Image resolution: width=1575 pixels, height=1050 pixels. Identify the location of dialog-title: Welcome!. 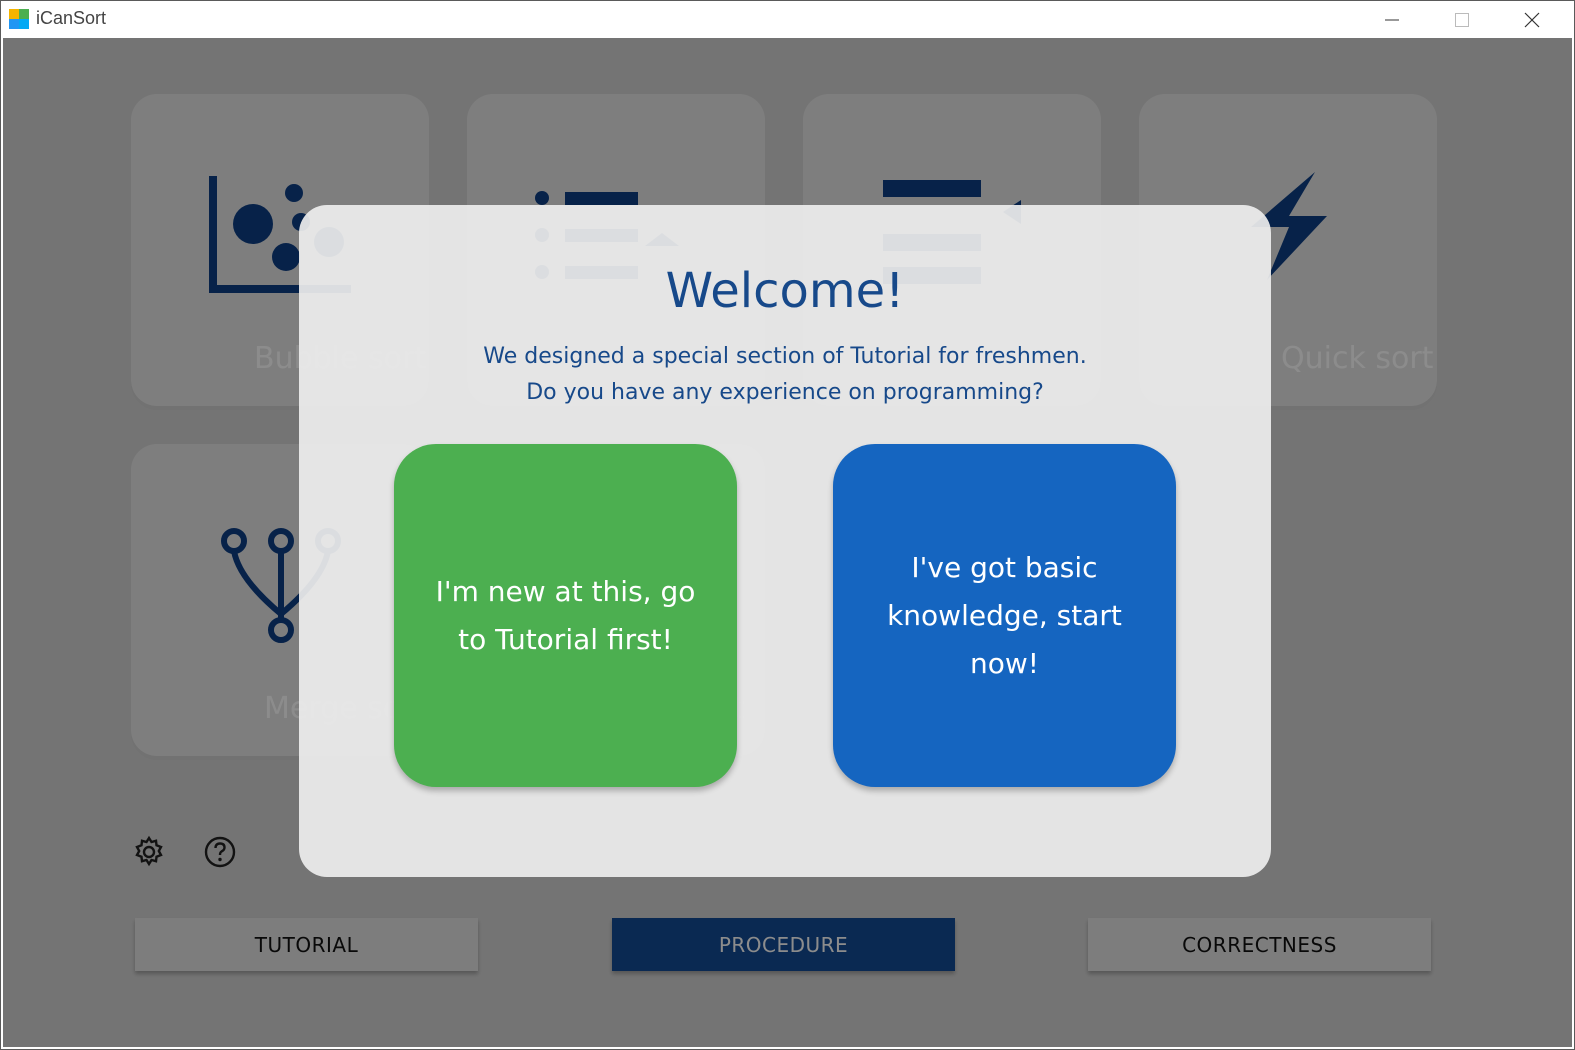
(785, 291).